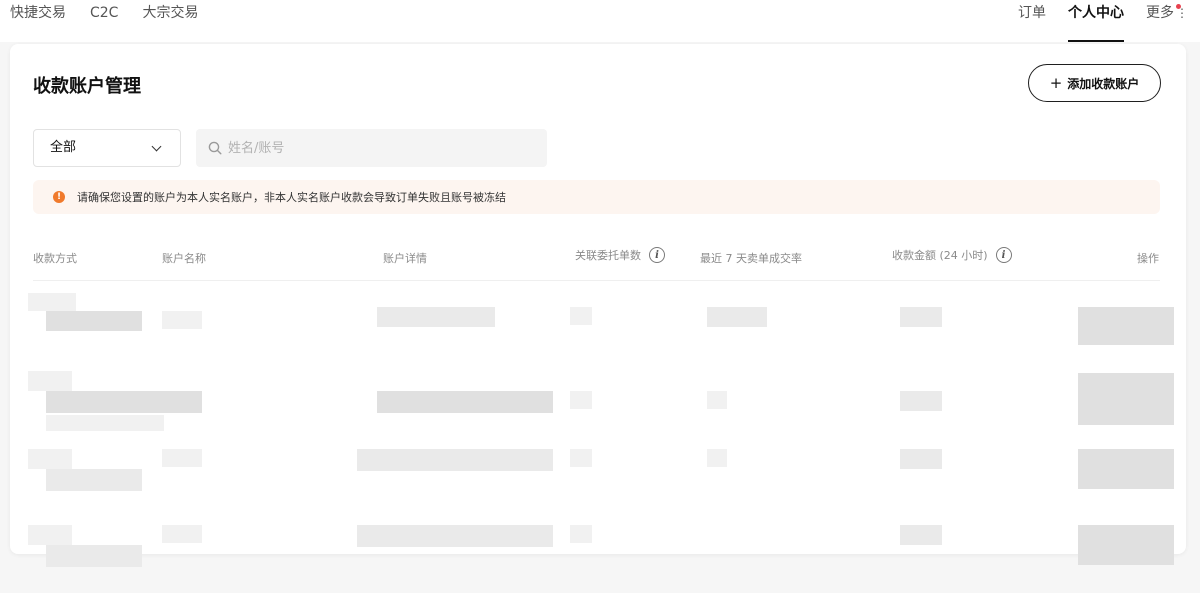 The width and height of the screenshot is (1200, 593). I want to click on top-nav-right: 订单 个人中心 更多 ⋮, so click(1092, 23).